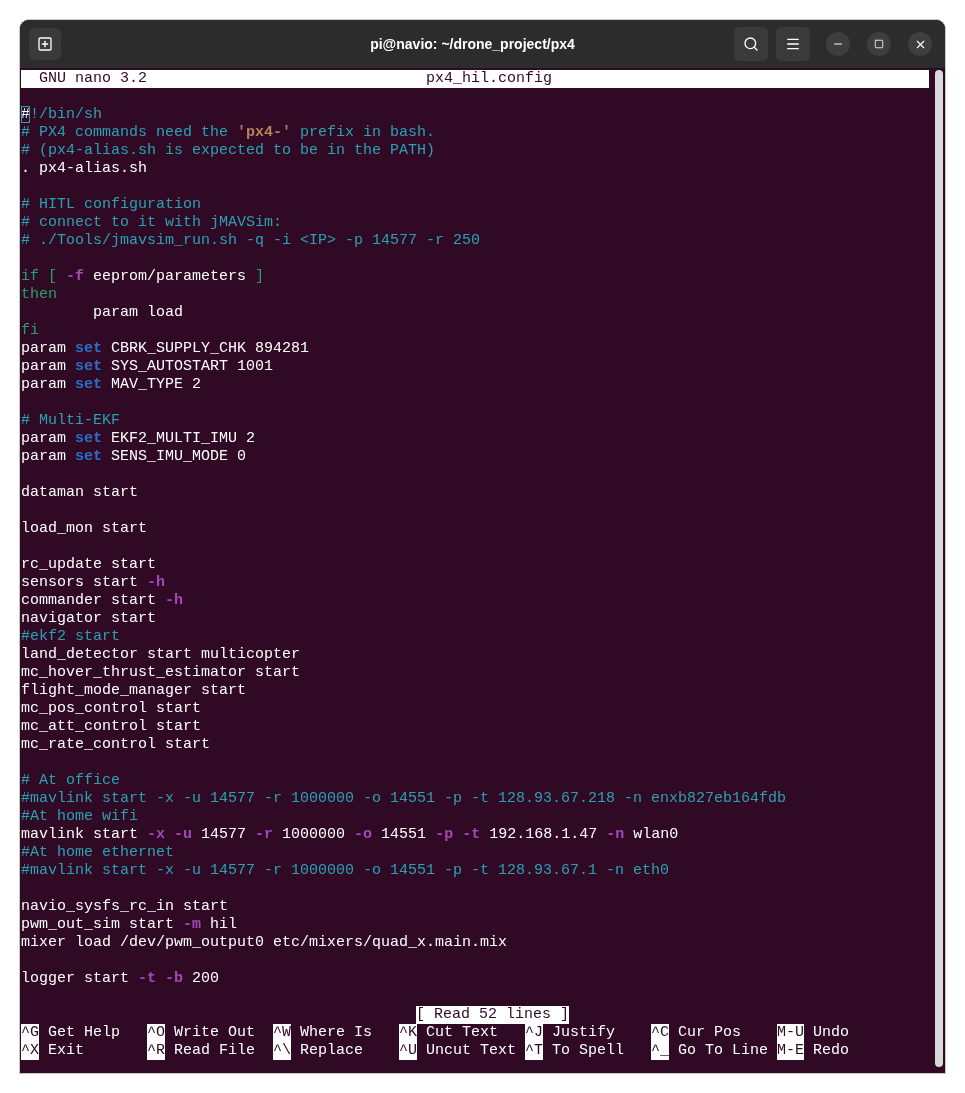  Describe the element at coordinates (838, 44) in the screenshot. I see `minimize-button` at that location.